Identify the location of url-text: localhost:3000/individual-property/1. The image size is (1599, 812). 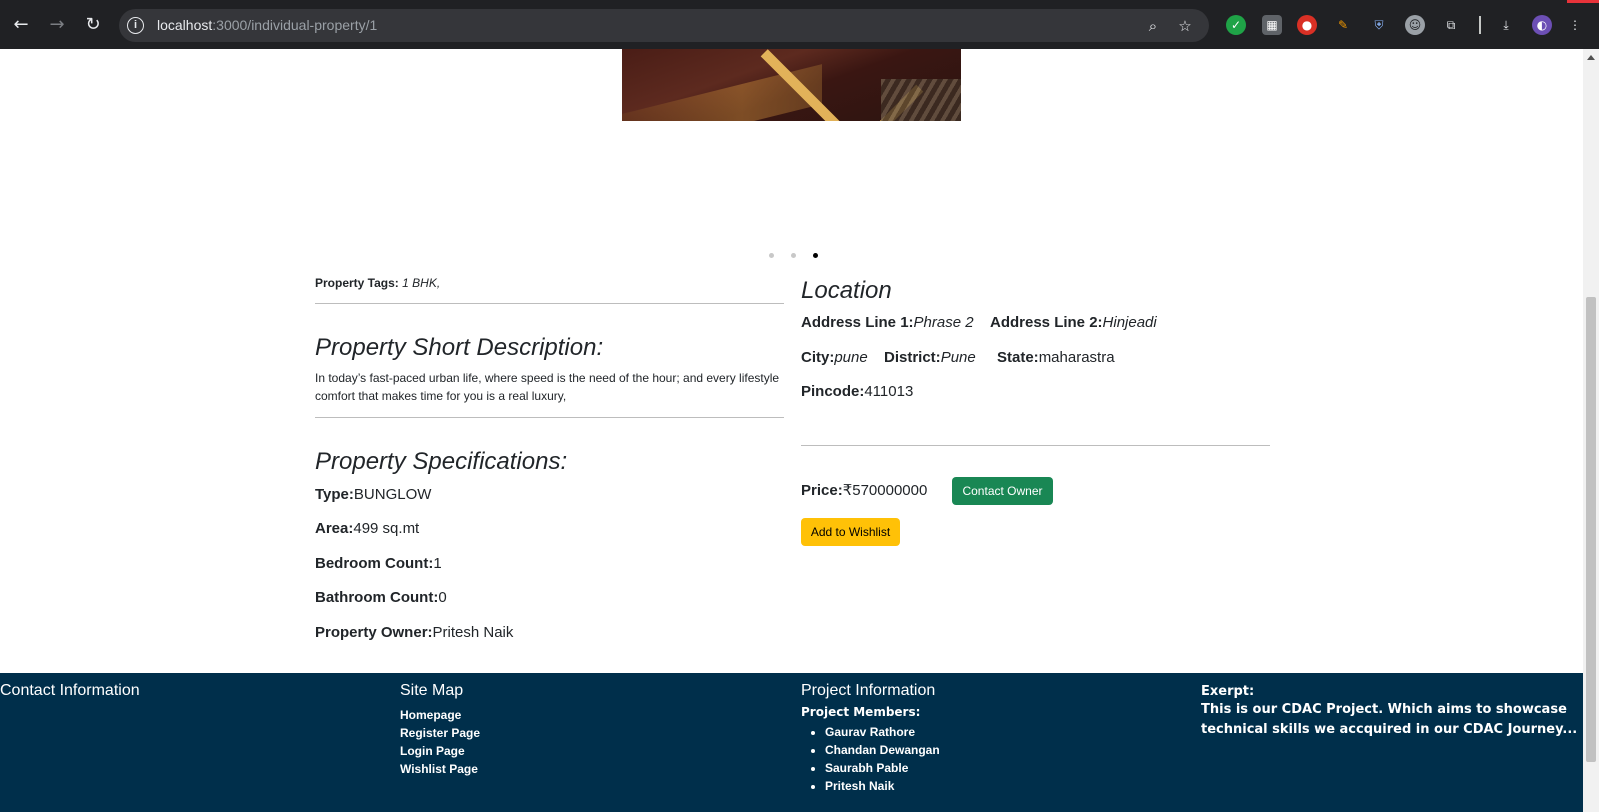
(267, 25).